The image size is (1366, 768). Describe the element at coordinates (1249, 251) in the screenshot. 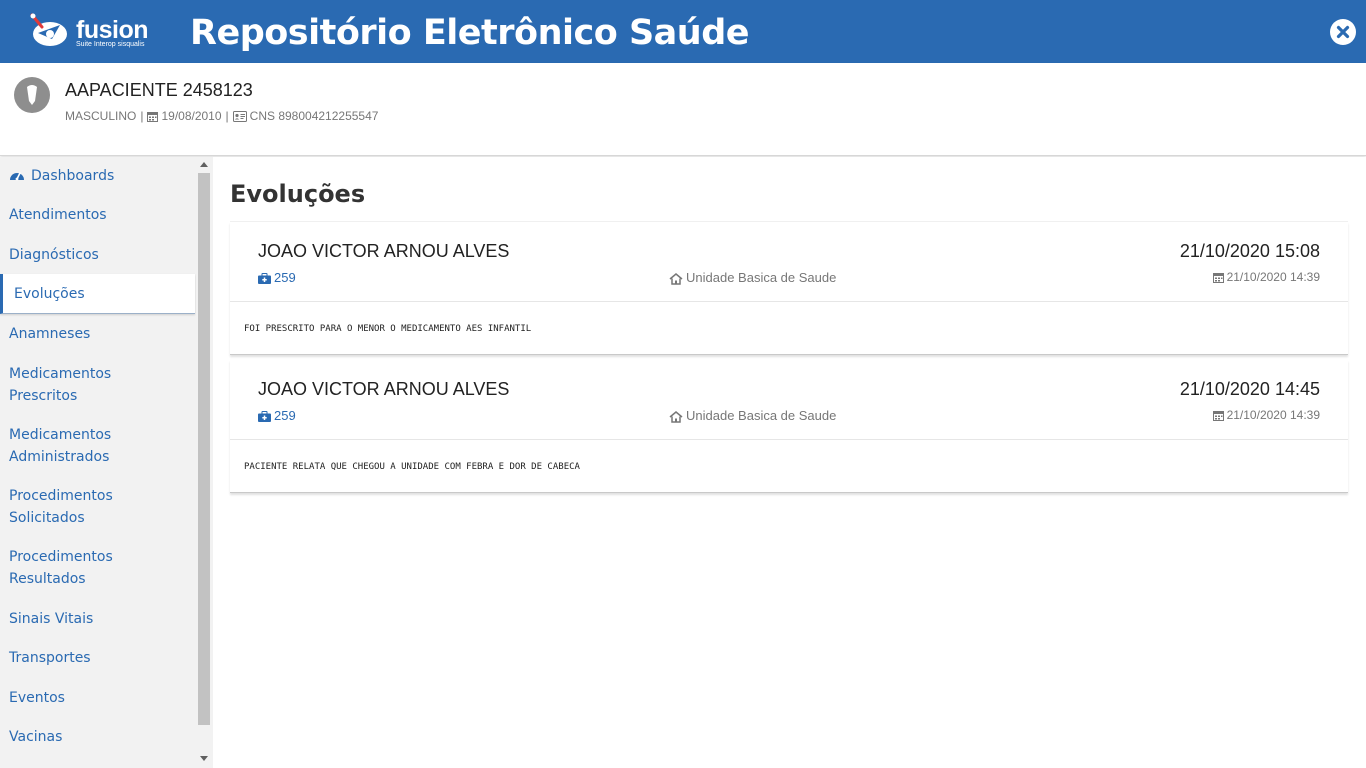

I see `evolution-datetime: 21/10/2020 15:08` at that location.